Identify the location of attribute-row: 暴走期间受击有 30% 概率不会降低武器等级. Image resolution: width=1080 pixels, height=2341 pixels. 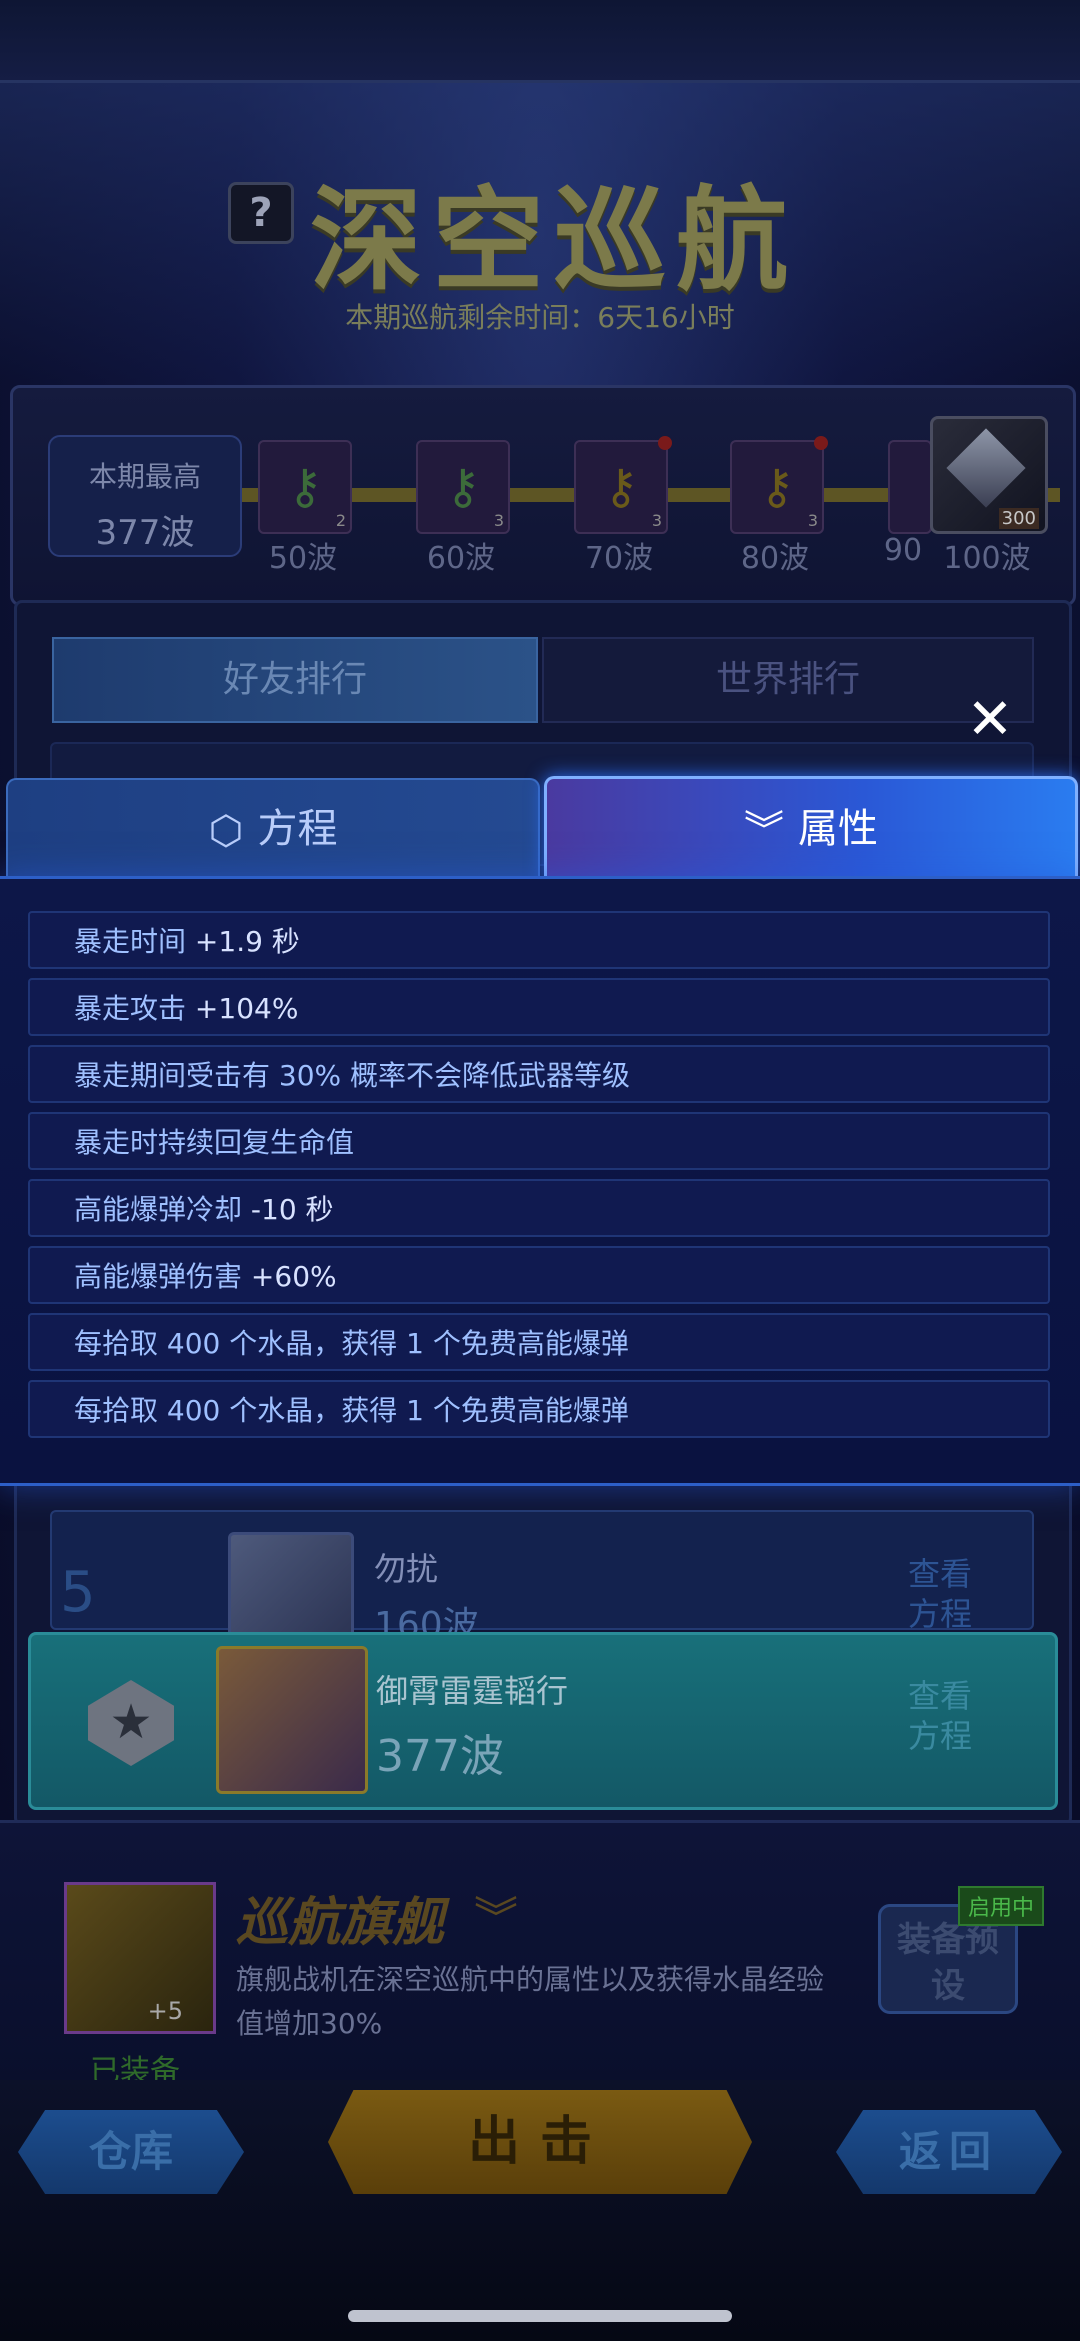
(539, 1074).